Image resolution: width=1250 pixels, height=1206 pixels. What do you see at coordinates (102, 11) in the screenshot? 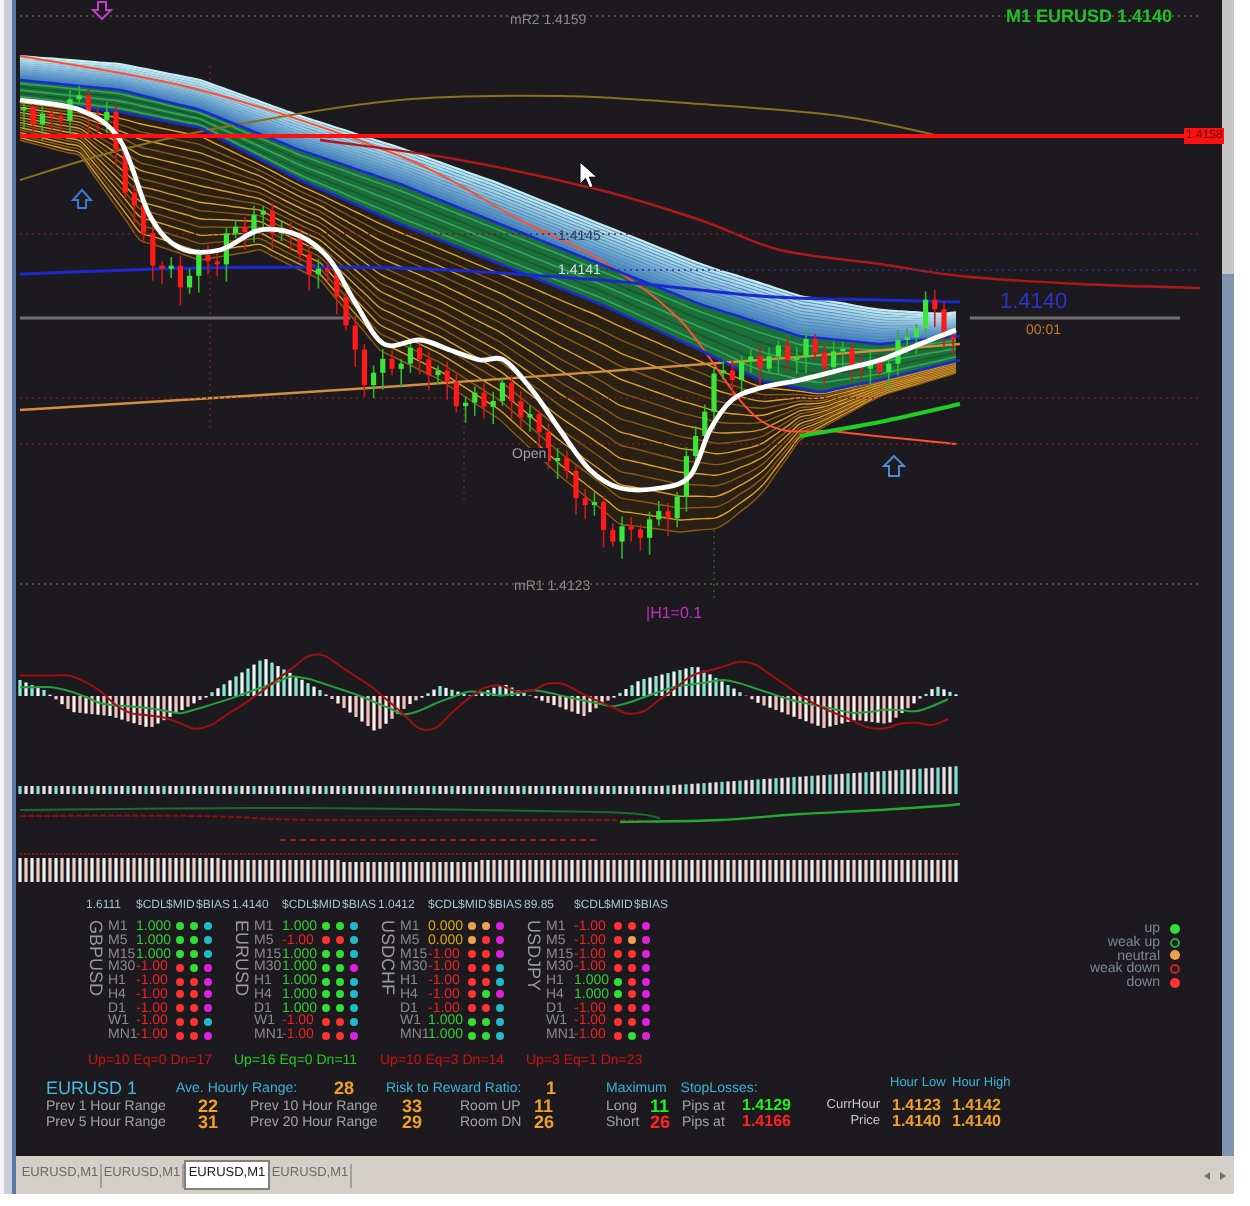
I see `down-arrow-icon` at bounding box center [102, 11].